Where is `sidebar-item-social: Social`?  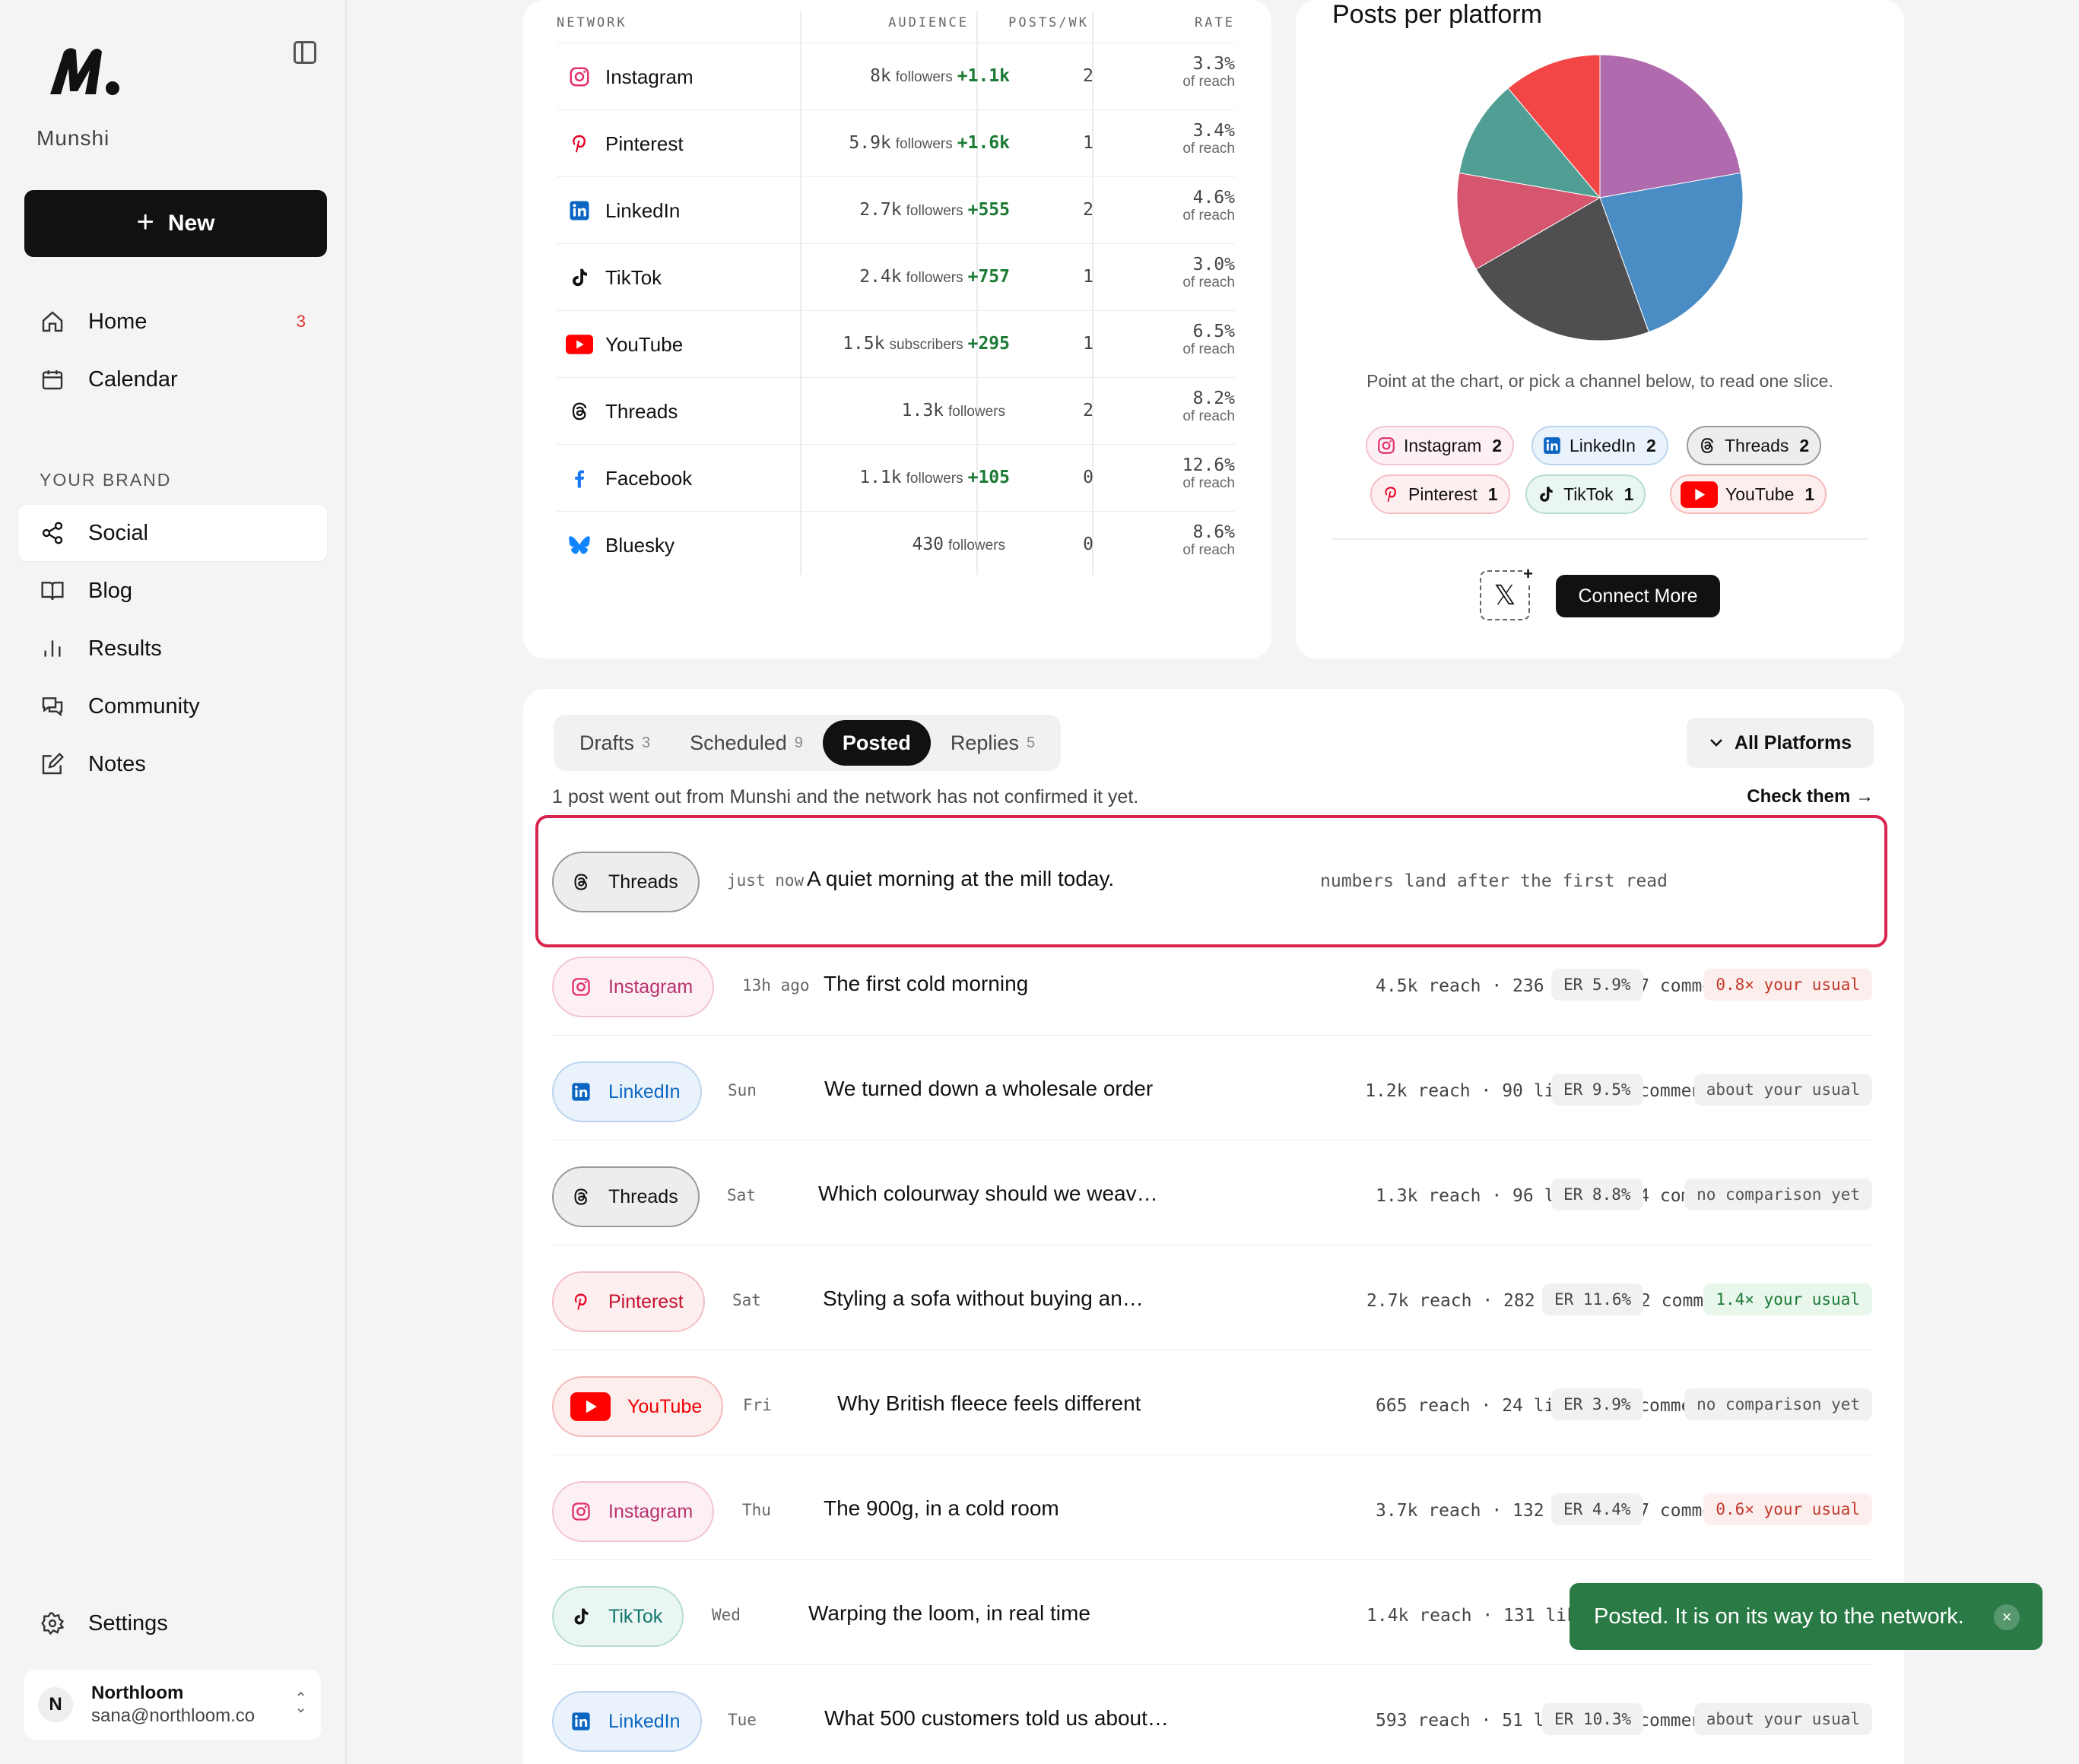
sidebar-item-social: Social is located at coordinates (172, 533).